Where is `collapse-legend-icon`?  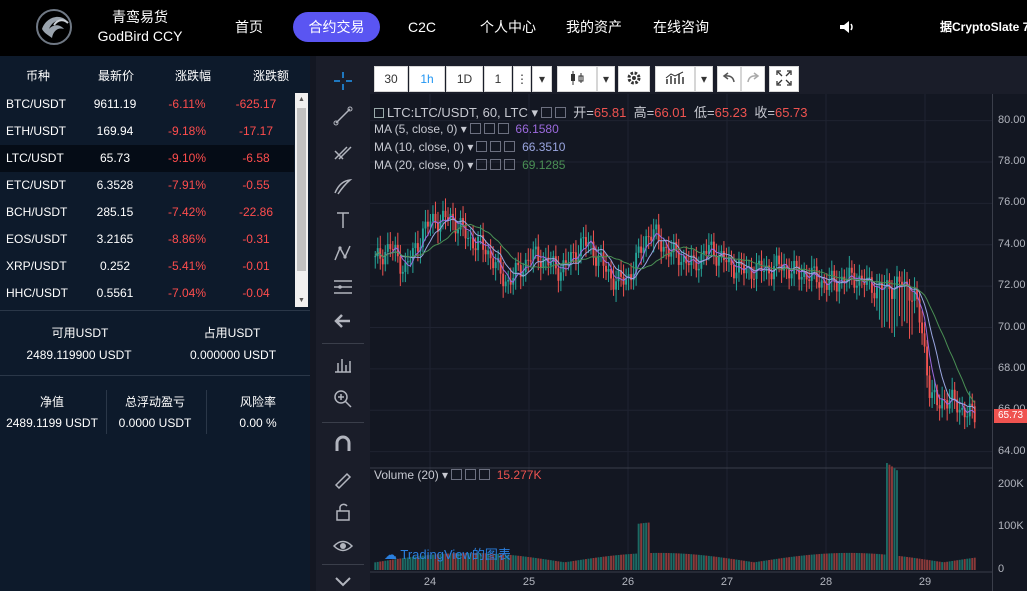
collapse-legend-icon is located at coordinates (379, 113).